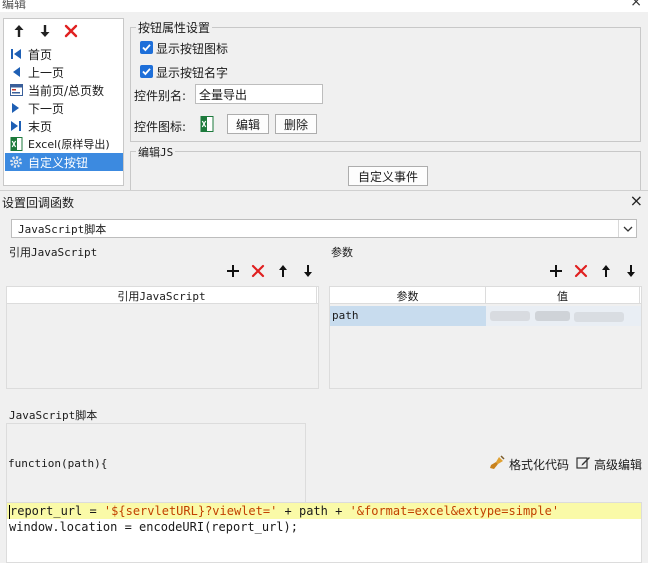 This screenshot has height=563, width=648. What do you see at coordinates (190, 511) in the screenshot?
I see `code-string: '${servletURL}?viewlet='` at bounding box center [190, 511].